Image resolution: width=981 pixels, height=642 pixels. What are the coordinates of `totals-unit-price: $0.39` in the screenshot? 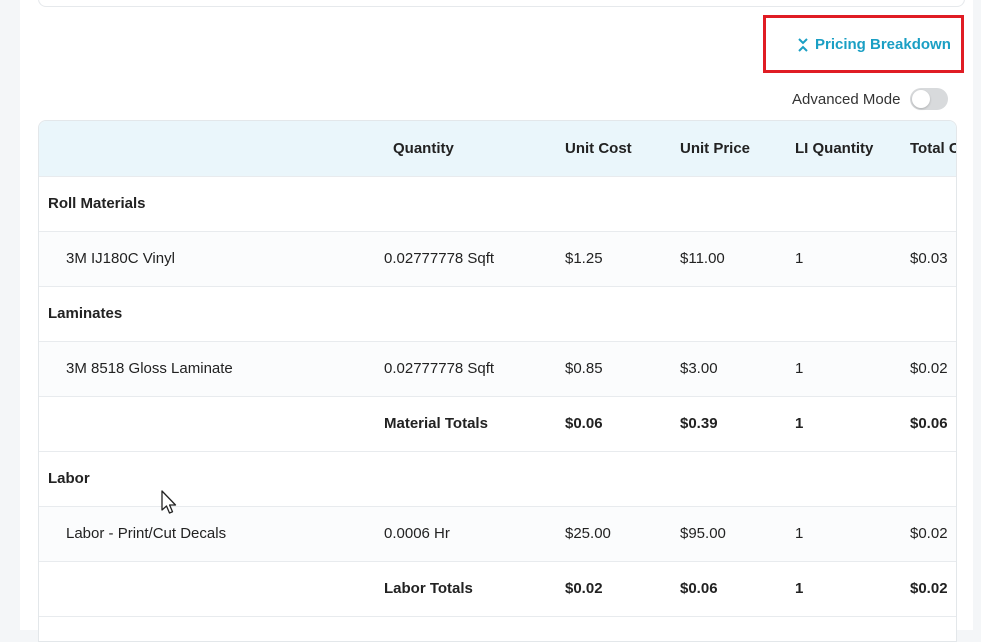 It's located at (699, 423).